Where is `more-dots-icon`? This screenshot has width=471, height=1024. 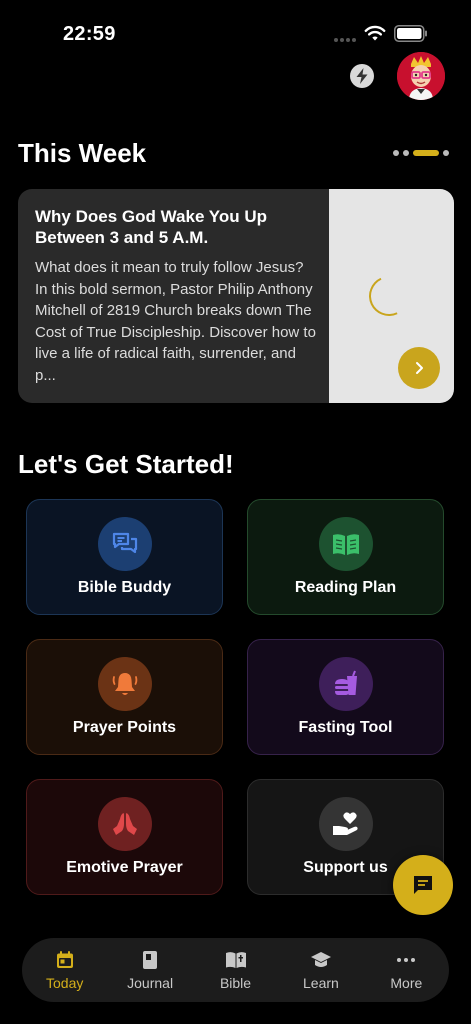 more-dots-icon is located at coordinates (406, 960).